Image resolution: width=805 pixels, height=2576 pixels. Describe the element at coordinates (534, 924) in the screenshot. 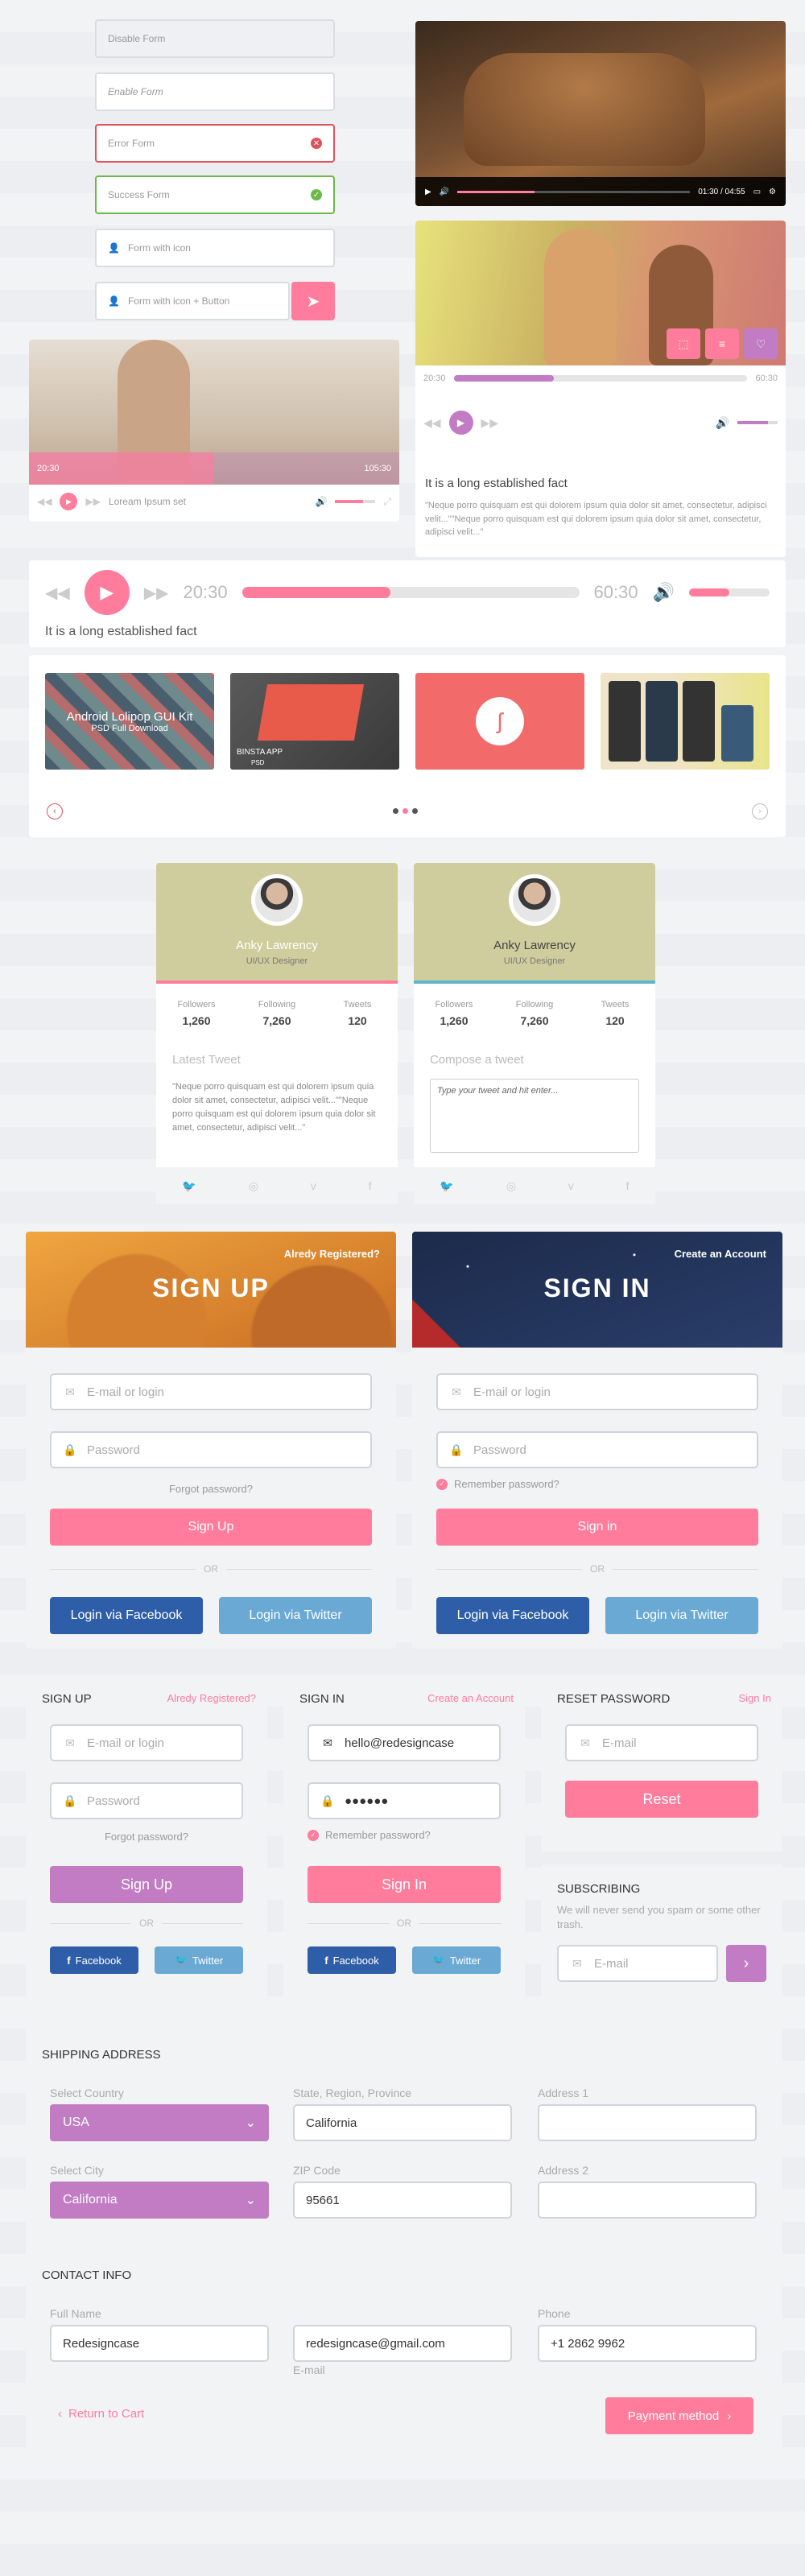

I see `profile-header: Anky Lawrency UI/UX Designer` at that location.